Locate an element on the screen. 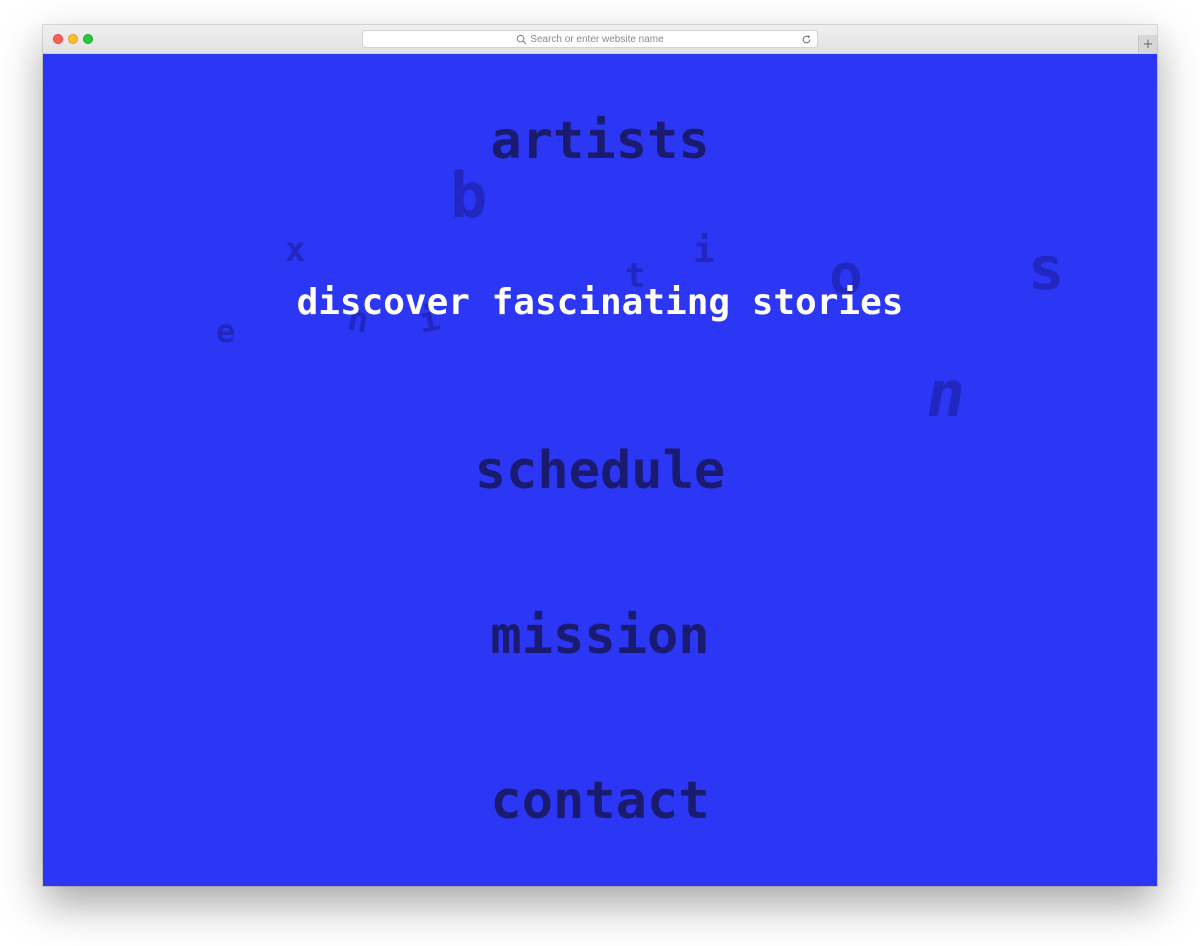 The height and width of the screenshot is (946, 1200). search-icon is located at coordinates (522, 39).